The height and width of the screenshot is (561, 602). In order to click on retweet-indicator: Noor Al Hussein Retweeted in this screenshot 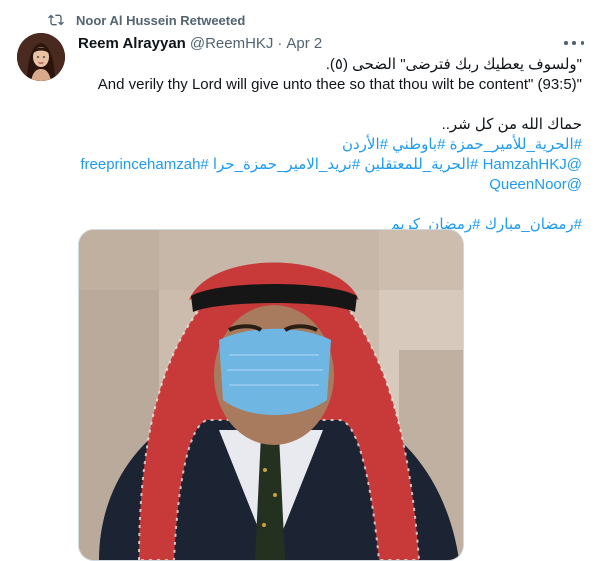, I will do `click(146, 20)`.